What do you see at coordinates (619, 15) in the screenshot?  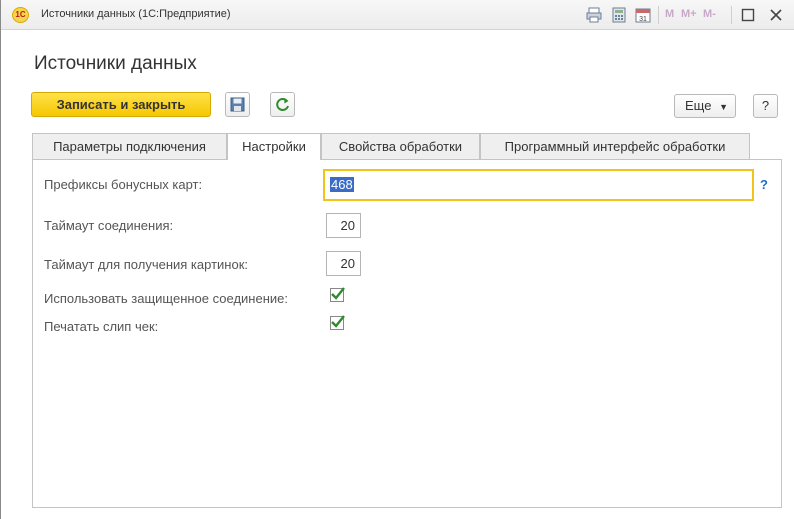 I see `calculator-icon` at bounding box center [619, 15].